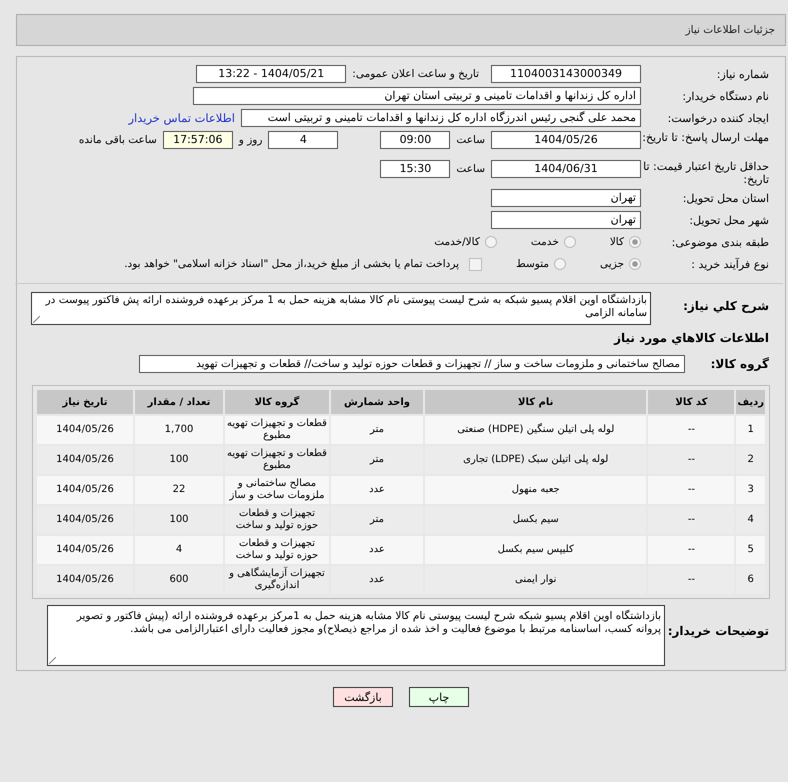  I want to click on table-cell: 6, so click(750, 580).